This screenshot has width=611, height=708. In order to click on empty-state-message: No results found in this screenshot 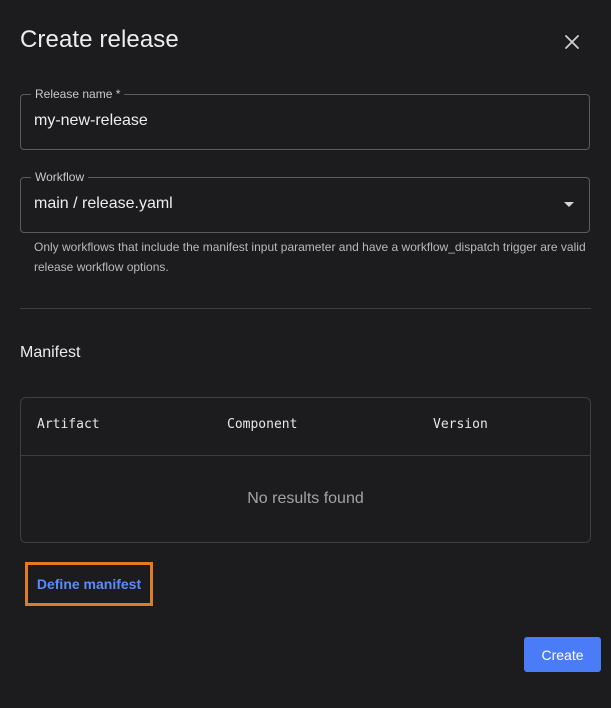, I will do `click(305, 498)`.